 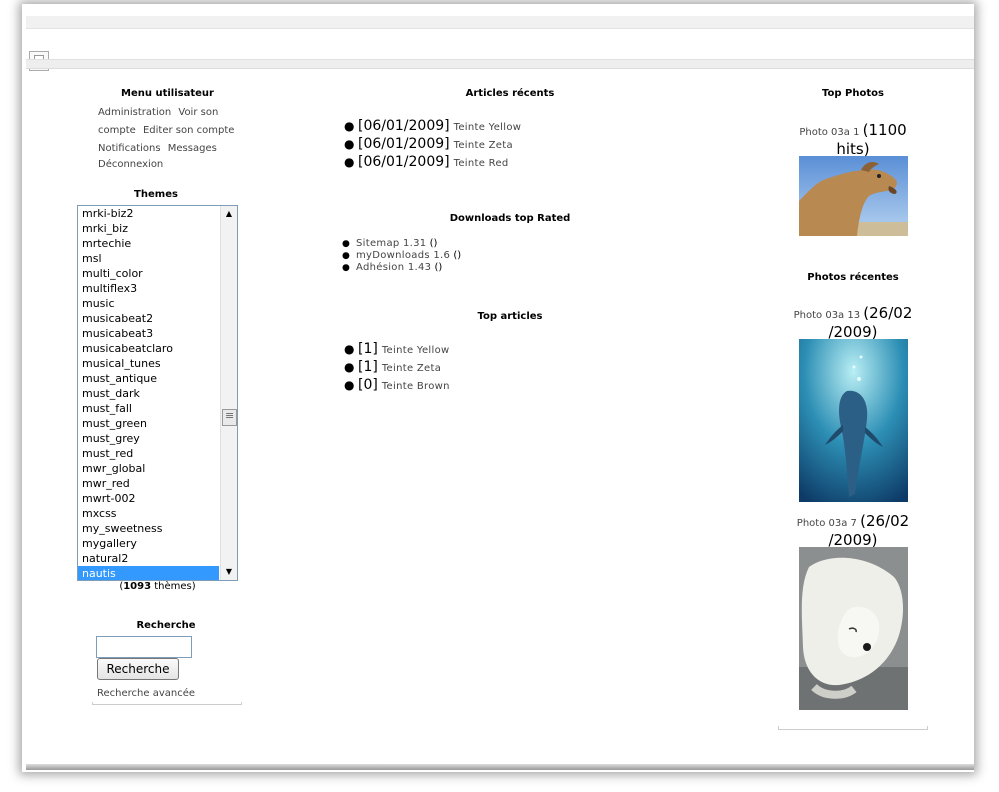 What do you see at coordinates (228, 393) in the screenshot?
I see `themes-scrollbar: ▲ ▼` at bounding box center [228, 393].